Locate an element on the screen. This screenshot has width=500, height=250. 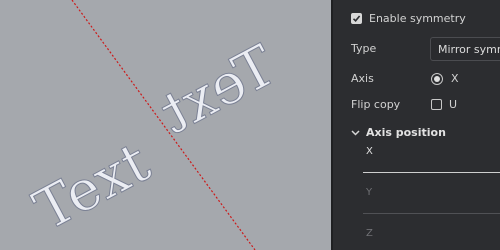
axis-position-header: Axis position is located at coordinates (398, 132).